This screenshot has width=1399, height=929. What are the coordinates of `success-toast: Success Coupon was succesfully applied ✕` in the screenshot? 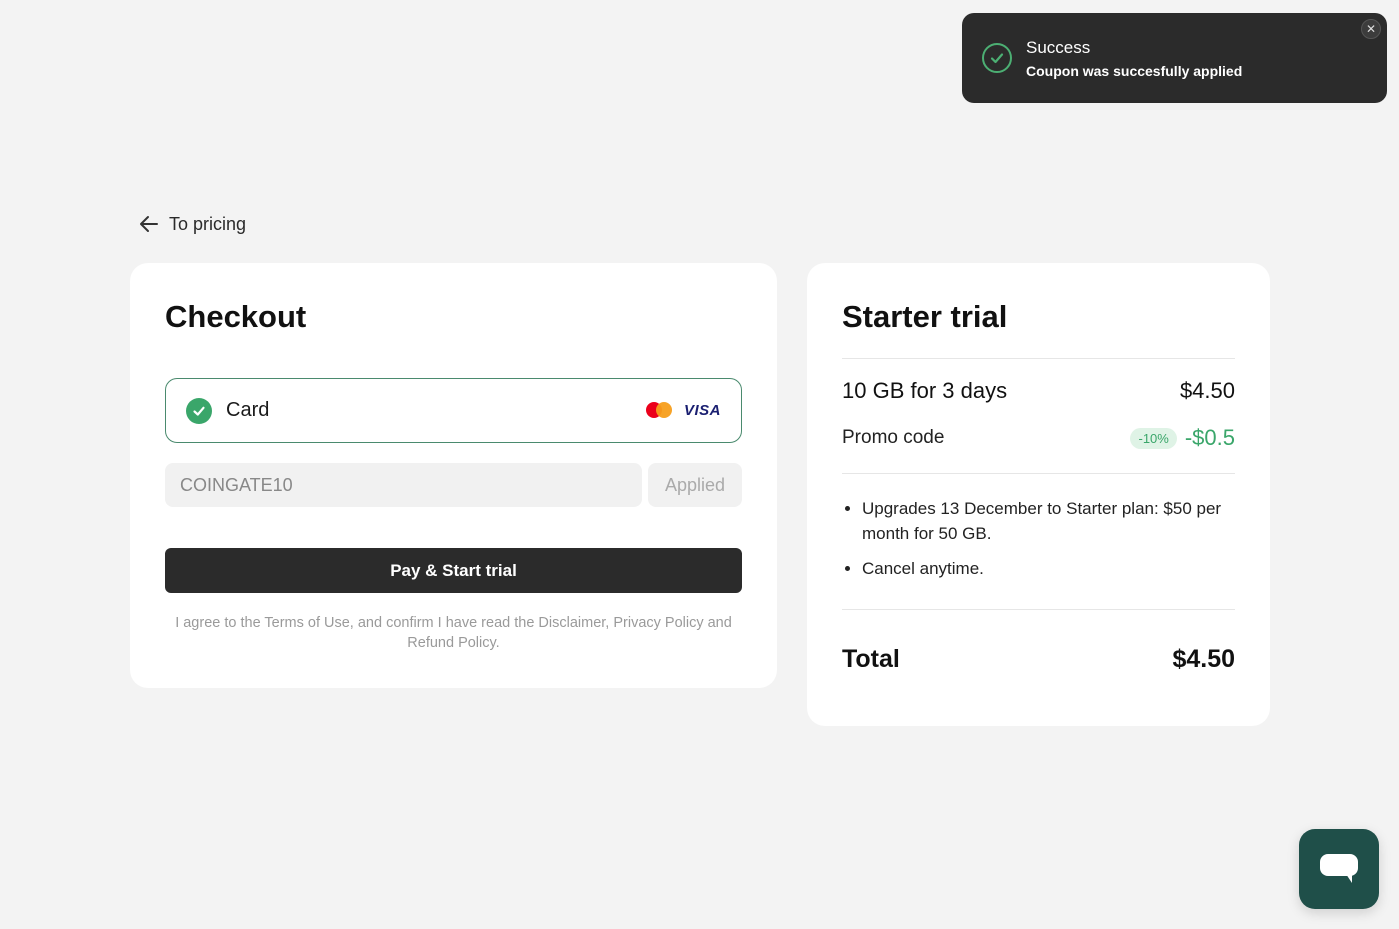 It's located at (1174, 58).